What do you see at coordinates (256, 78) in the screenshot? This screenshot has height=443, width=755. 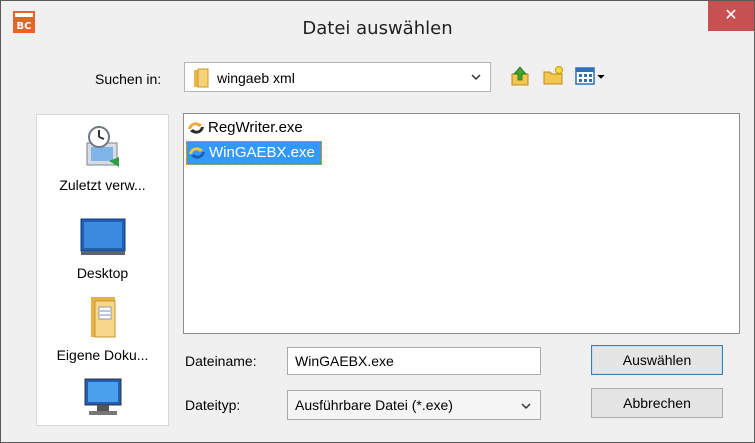 I see `look-in-value: wingaeb xml` at bounding box center [256, 78].